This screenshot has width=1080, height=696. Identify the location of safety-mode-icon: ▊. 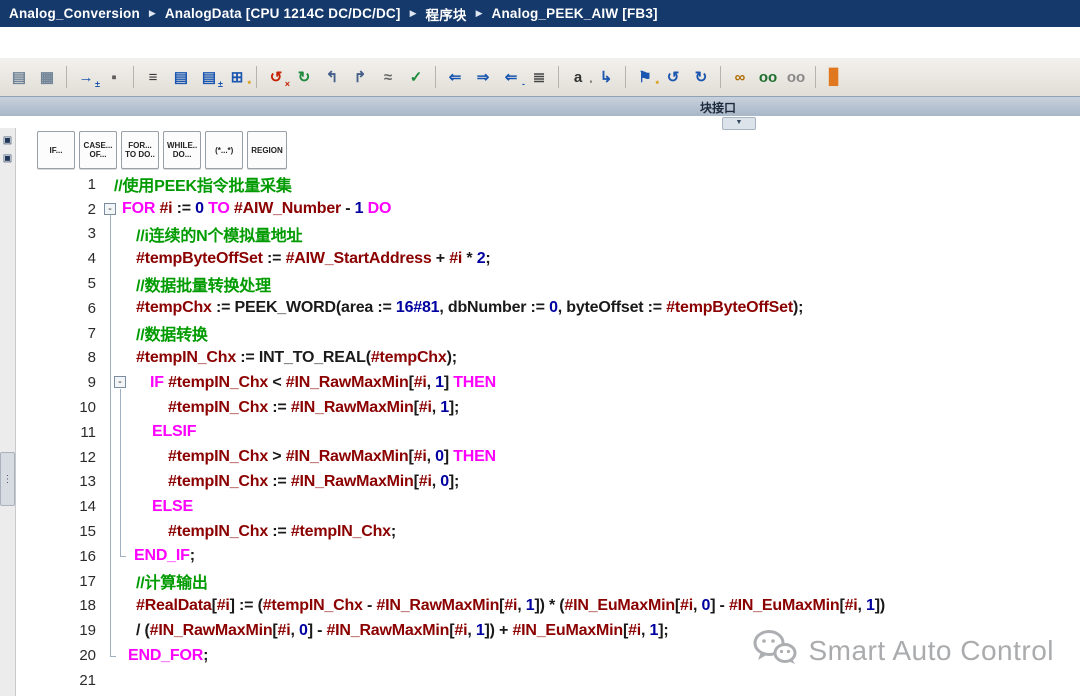
(835, 77).